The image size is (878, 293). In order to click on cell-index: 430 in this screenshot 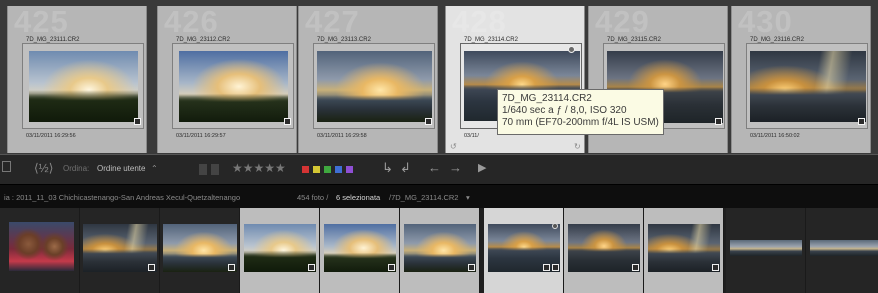, I will do `click(765, 22)`.